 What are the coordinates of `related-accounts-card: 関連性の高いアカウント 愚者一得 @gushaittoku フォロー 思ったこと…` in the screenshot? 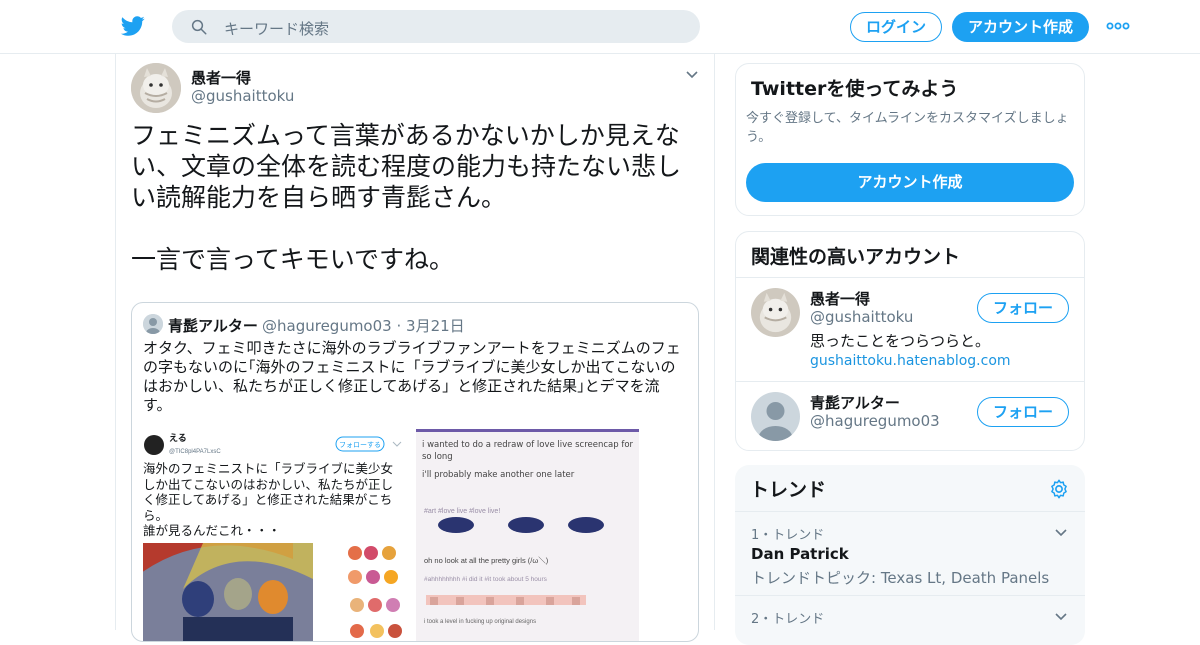 It's located at (910, 341).